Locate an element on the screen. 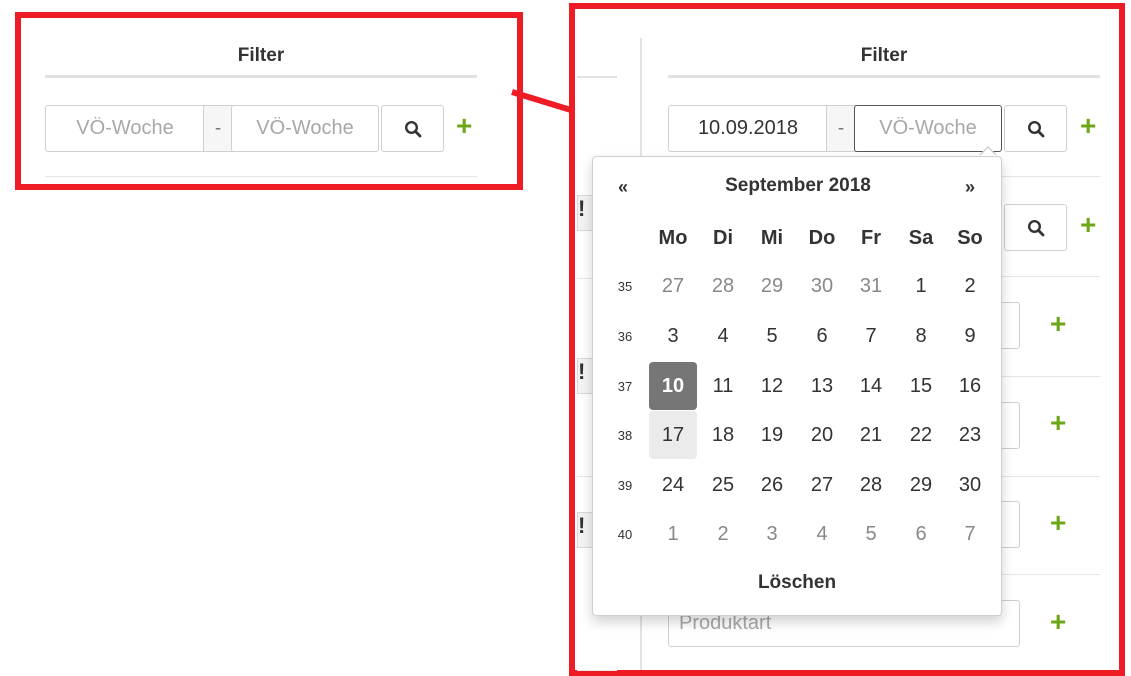  calendar-day: 21 is located at coordinates (871, 435).